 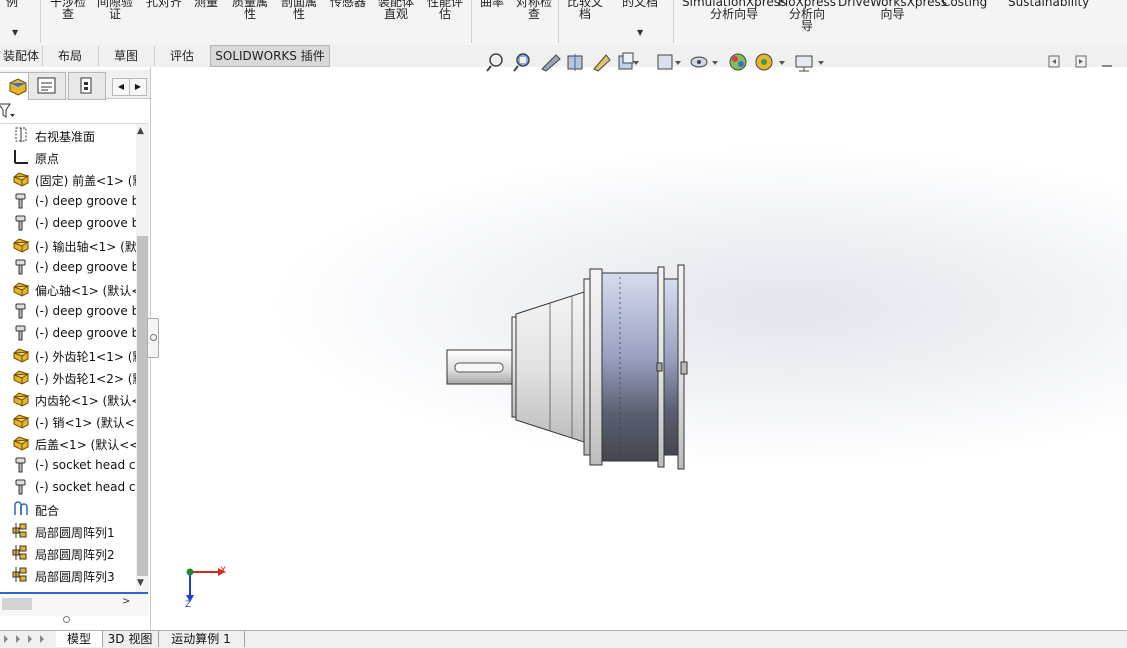 What do you see at coordinates (130, 639) in the screenshot?
I see `bottom-tab: 3D 视图` at bounding box center [130, 639].